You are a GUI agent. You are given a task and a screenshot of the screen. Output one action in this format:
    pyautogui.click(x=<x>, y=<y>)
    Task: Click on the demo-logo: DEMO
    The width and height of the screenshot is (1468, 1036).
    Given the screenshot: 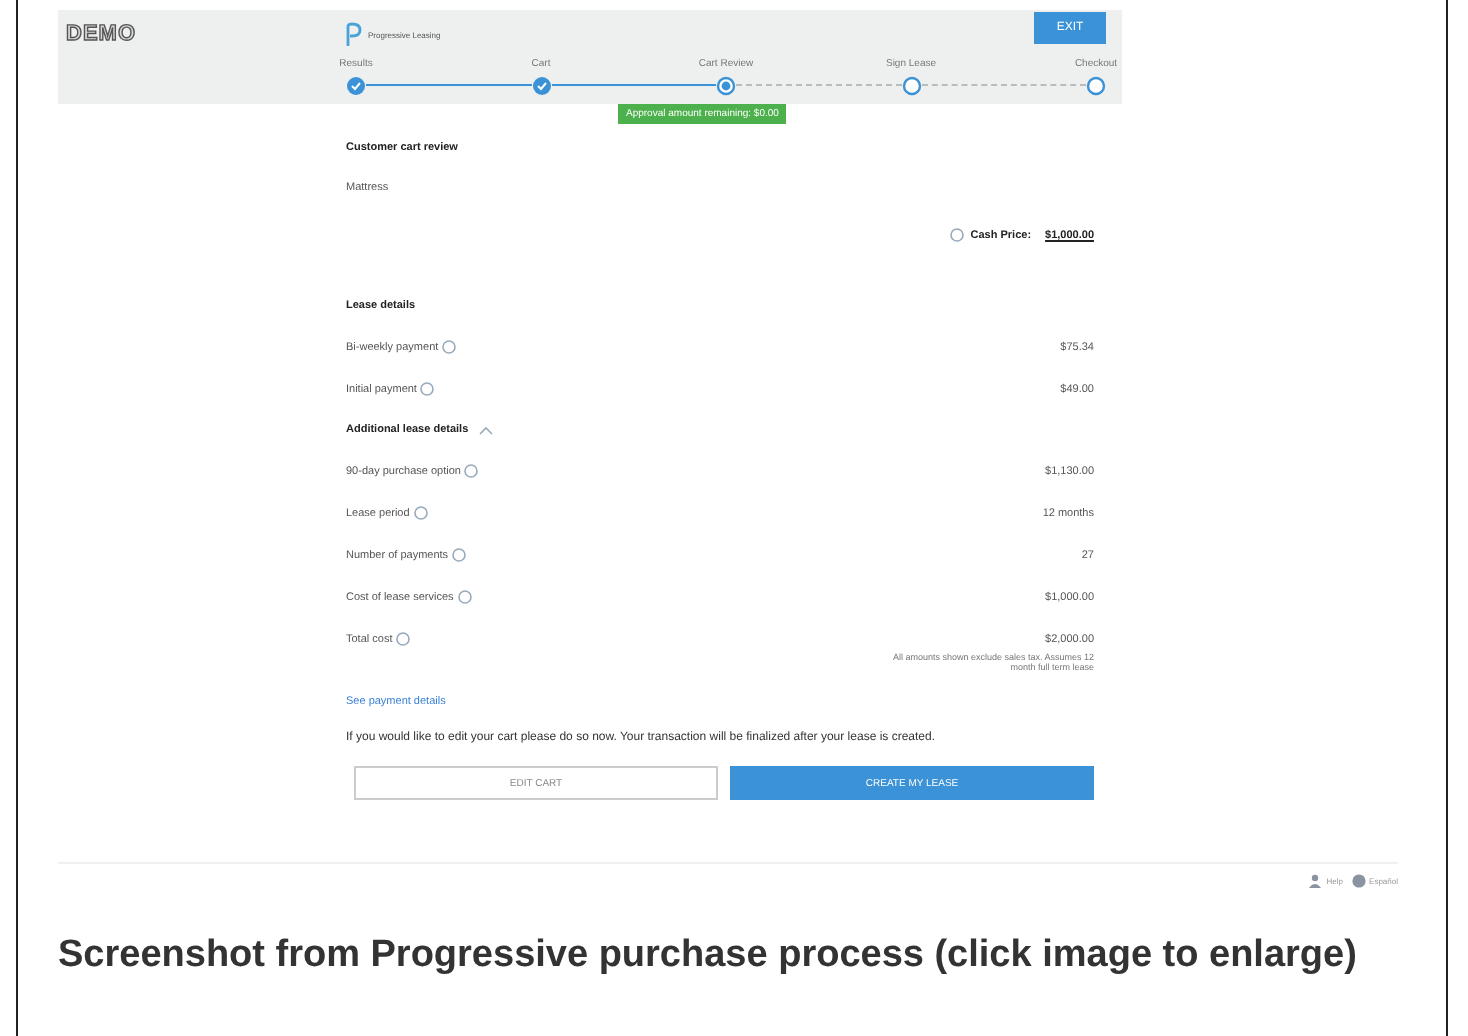 What is the action you would take?
    pyautogui.click(x=102, y=34)
    